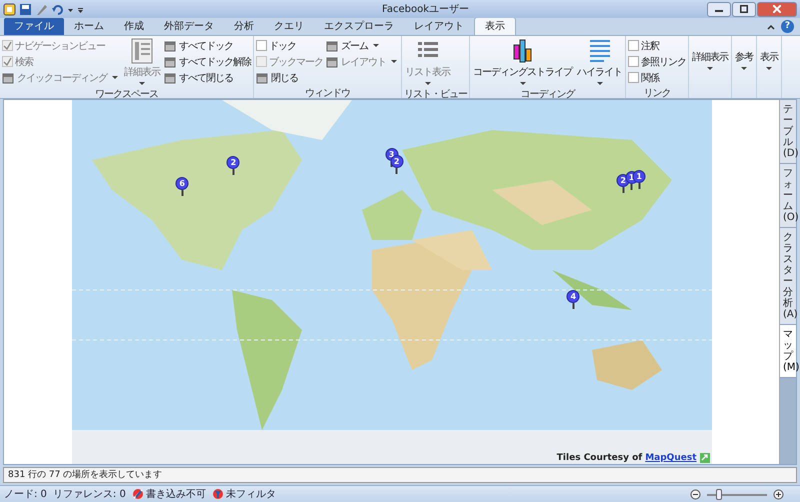 This screenshot has height=502, width=800. What do you see at coordinates (425, 9) in the screenshot?
I see `window-title: Facebookユーザー` at bounding box center [425, 9].